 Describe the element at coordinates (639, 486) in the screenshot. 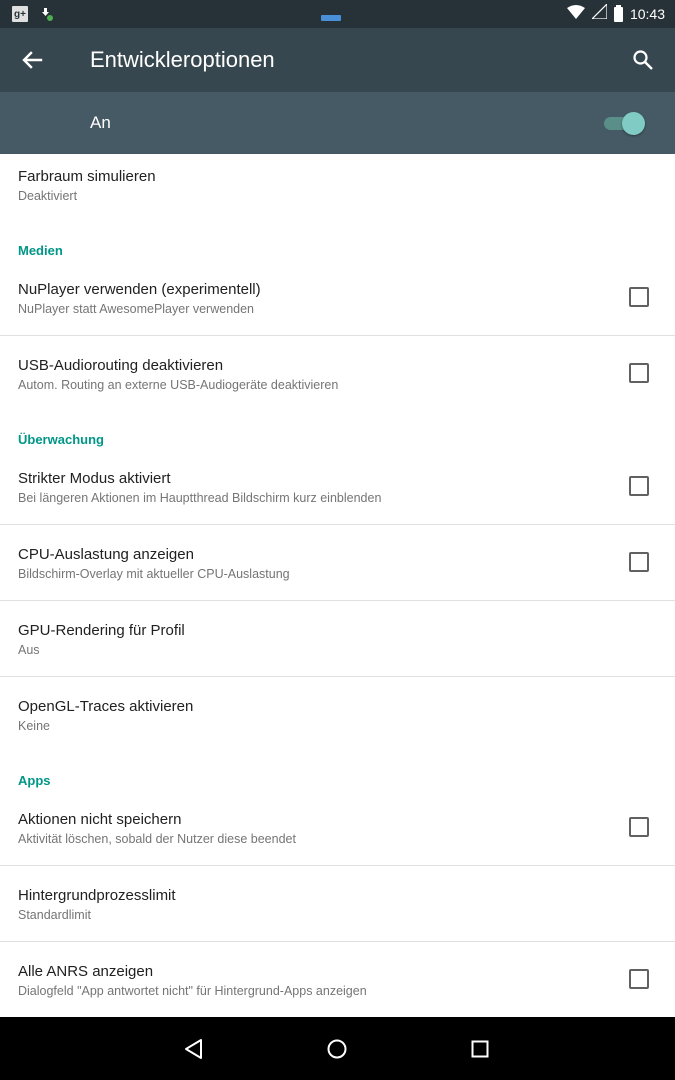

I see `strict-mode-checkbox` at that location.